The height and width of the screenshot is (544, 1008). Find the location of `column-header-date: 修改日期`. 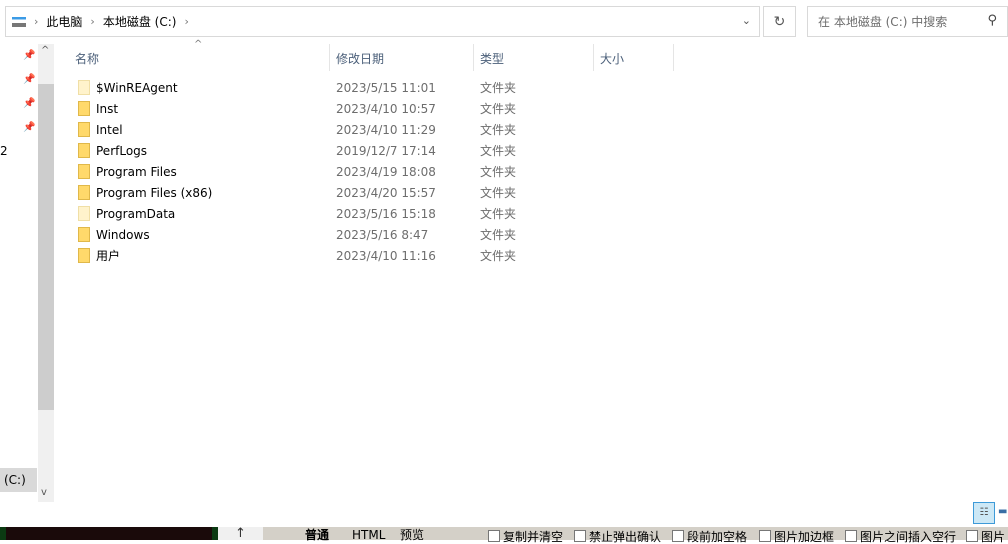

column-header-date: 修改日期 is located at coordinates (360, 58).